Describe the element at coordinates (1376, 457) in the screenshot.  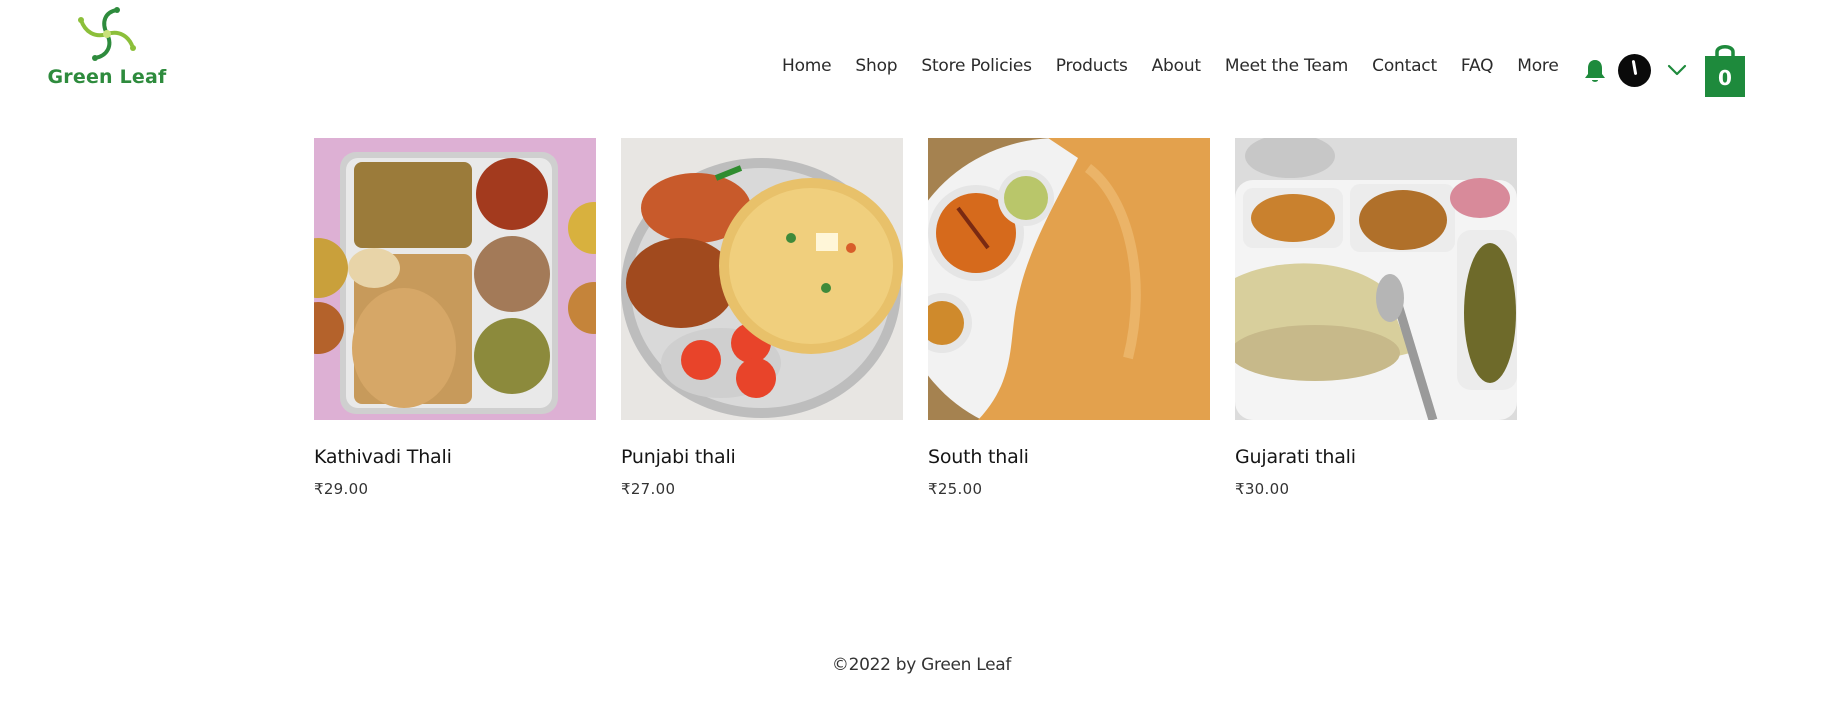
I see `product-name: Gujarati thali` at that location.